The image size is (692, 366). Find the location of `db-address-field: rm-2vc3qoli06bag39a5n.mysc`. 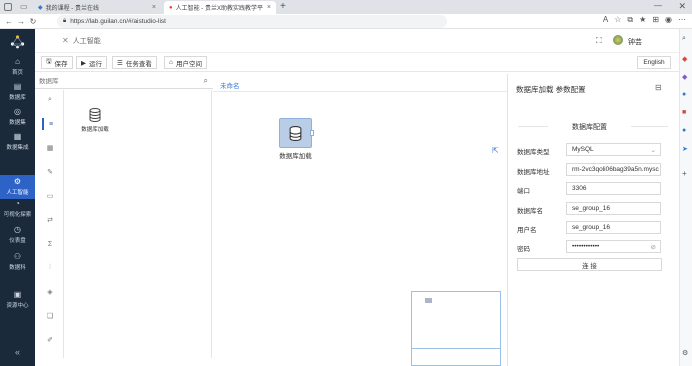

db-address-field: rm-2vc3qoli06bag39a5n.mysc is located at coordinates (613, 169).